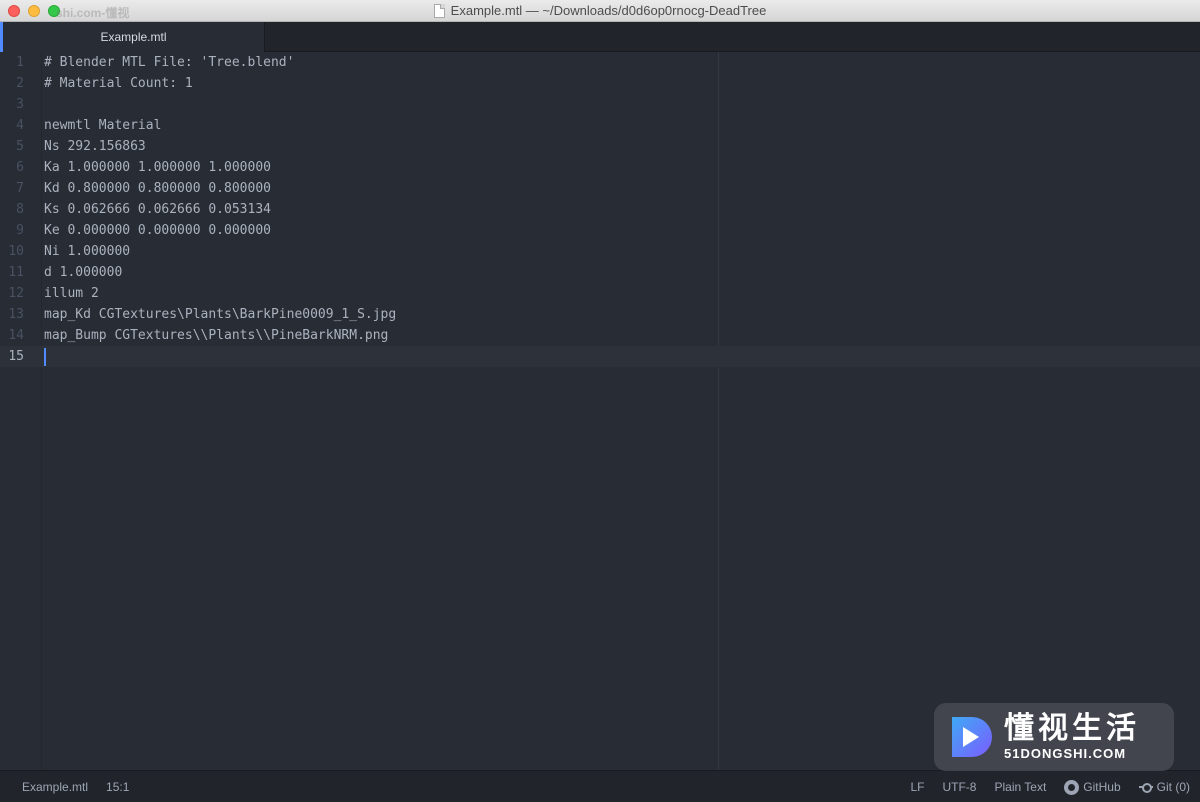  What do you see at coordinates (600, 230) in the screenshot?
I see `code-line: 9 Ke 0.000000 0.000000 0.000000` at bounding box center [600, 230].